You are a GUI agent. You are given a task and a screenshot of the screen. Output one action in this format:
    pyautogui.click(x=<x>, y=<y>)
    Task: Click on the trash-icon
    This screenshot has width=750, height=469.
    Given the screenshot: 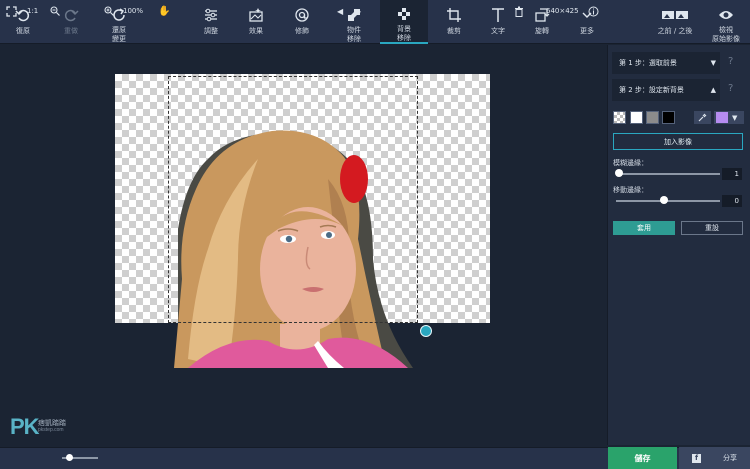 What is the action you would take?
    pyautogui.click(x=519, y=11)
    